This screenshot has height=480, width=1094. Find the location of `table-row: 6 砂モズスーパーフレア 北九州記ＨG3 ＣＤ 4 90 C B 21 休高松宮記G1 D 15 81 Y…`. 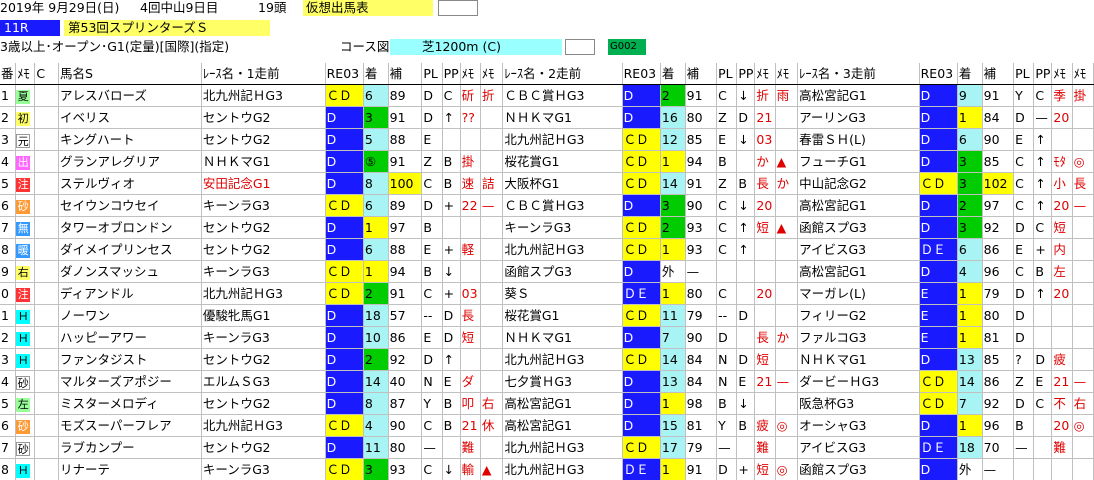

table-row: 6 砂モズスーパーフレア 北九州記ＨG3 ＣＤ 4 90 C B 21 休高松宮記G1 D 15 81 Y… is located at coordinates (547, 425).